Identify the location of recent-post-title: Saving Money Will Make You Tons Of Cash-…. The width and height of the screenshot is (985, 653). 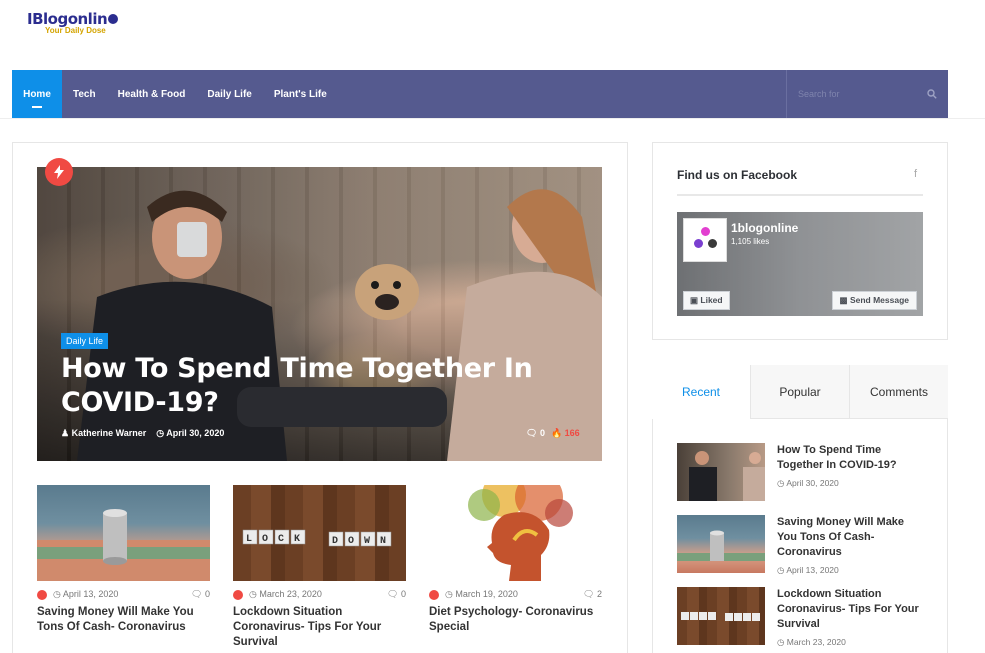
(850, 537).